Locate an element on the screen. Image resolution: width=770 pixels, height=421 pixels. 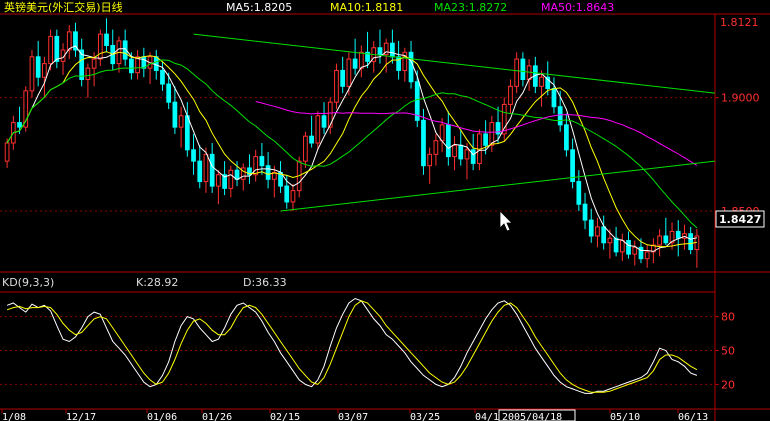
kd-tick-label-2: 20 is located at coordinates (728, 384).